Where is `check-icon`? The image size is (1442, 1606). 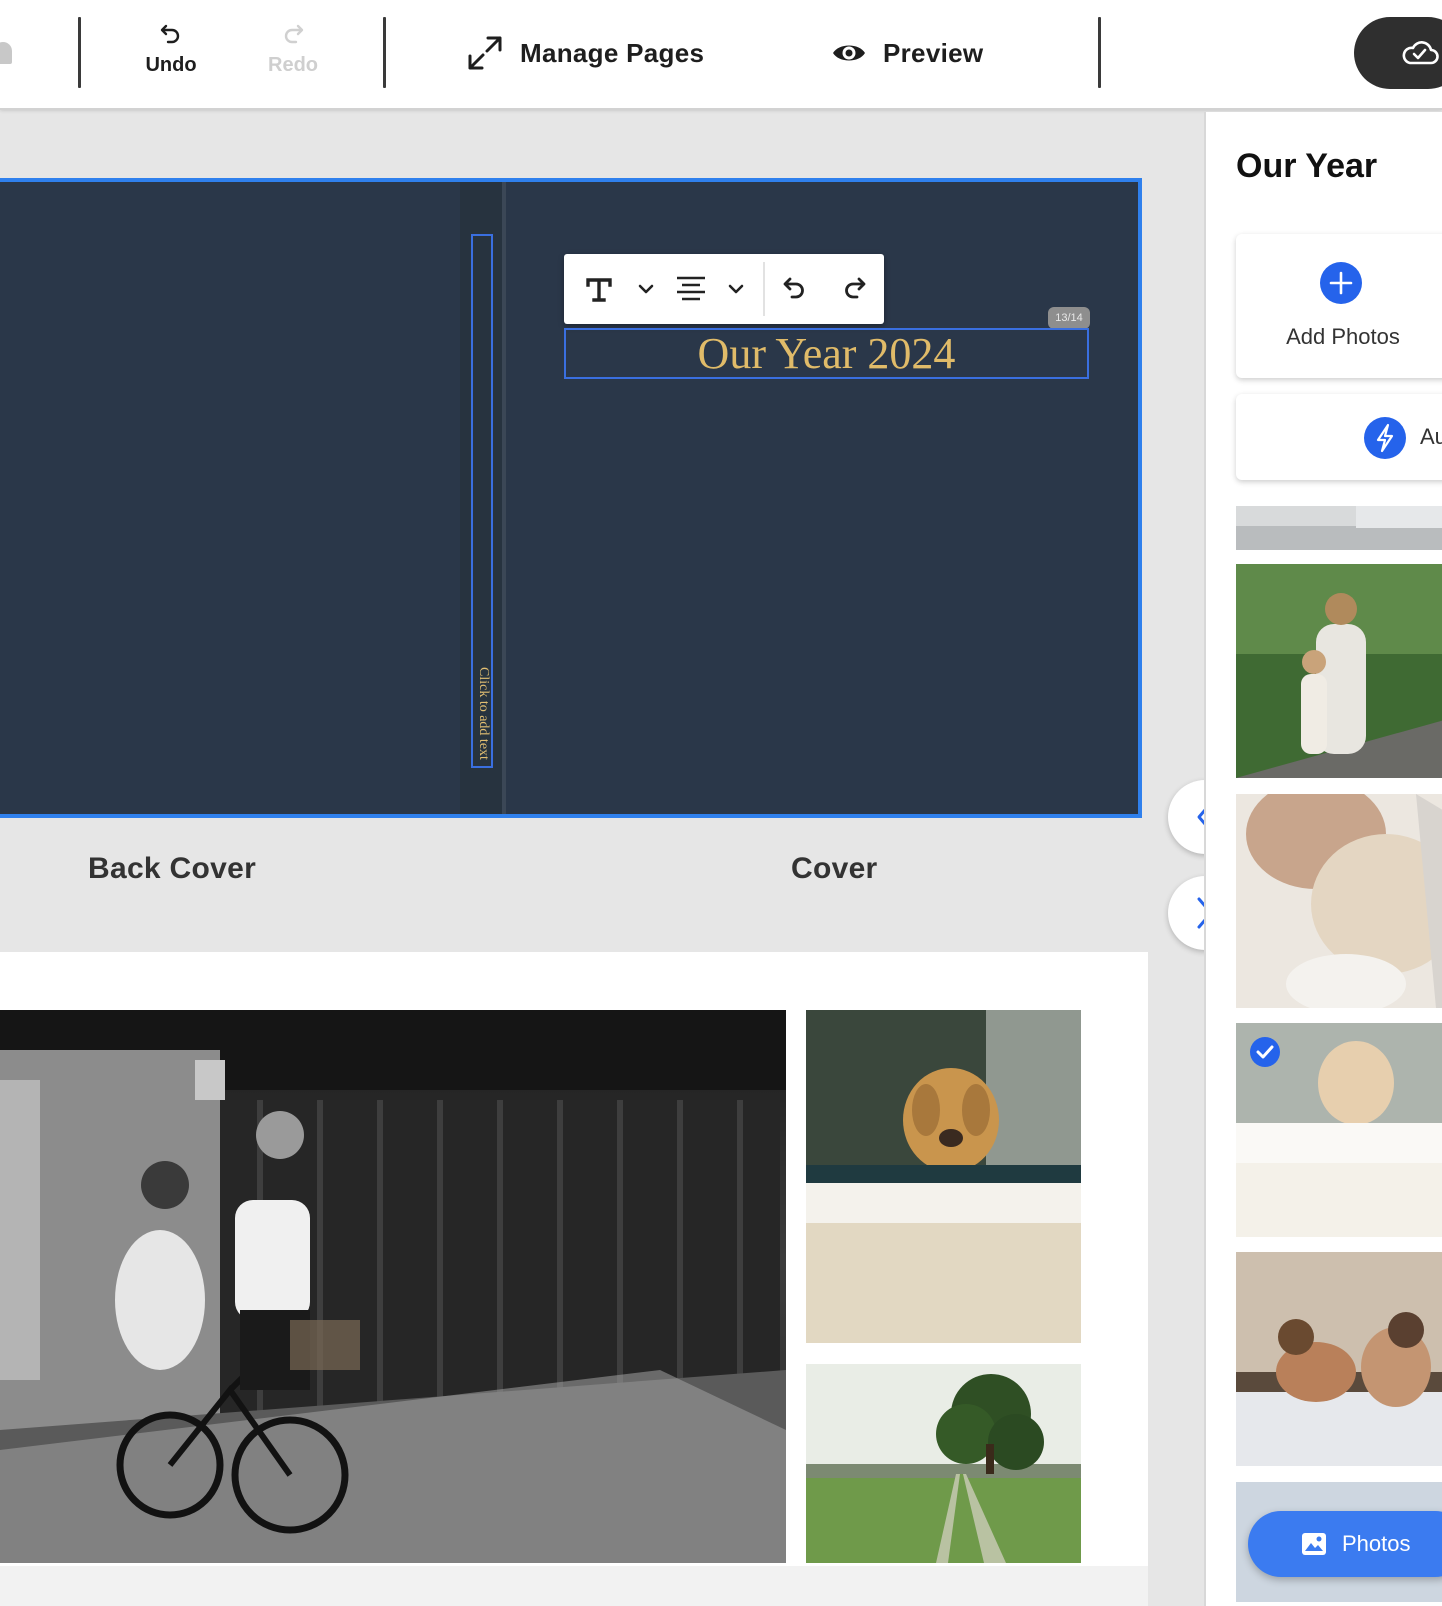 check-icon is located at coordinates (1265, 1052).